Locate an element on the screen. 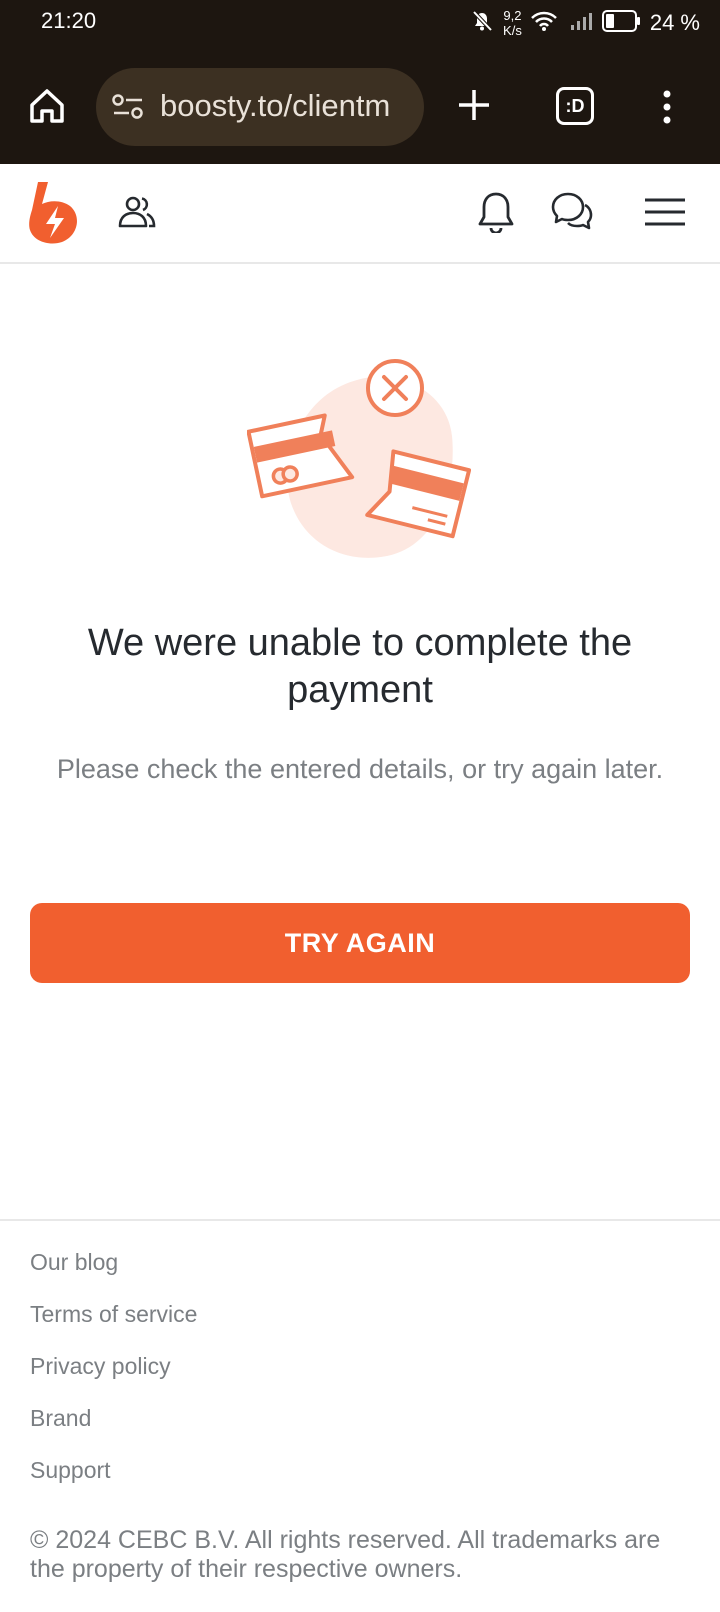 The height and width of the screenshot is (1612, 720). footer-link-privacy: Privacy policy is located at coordinates (113, 1378).